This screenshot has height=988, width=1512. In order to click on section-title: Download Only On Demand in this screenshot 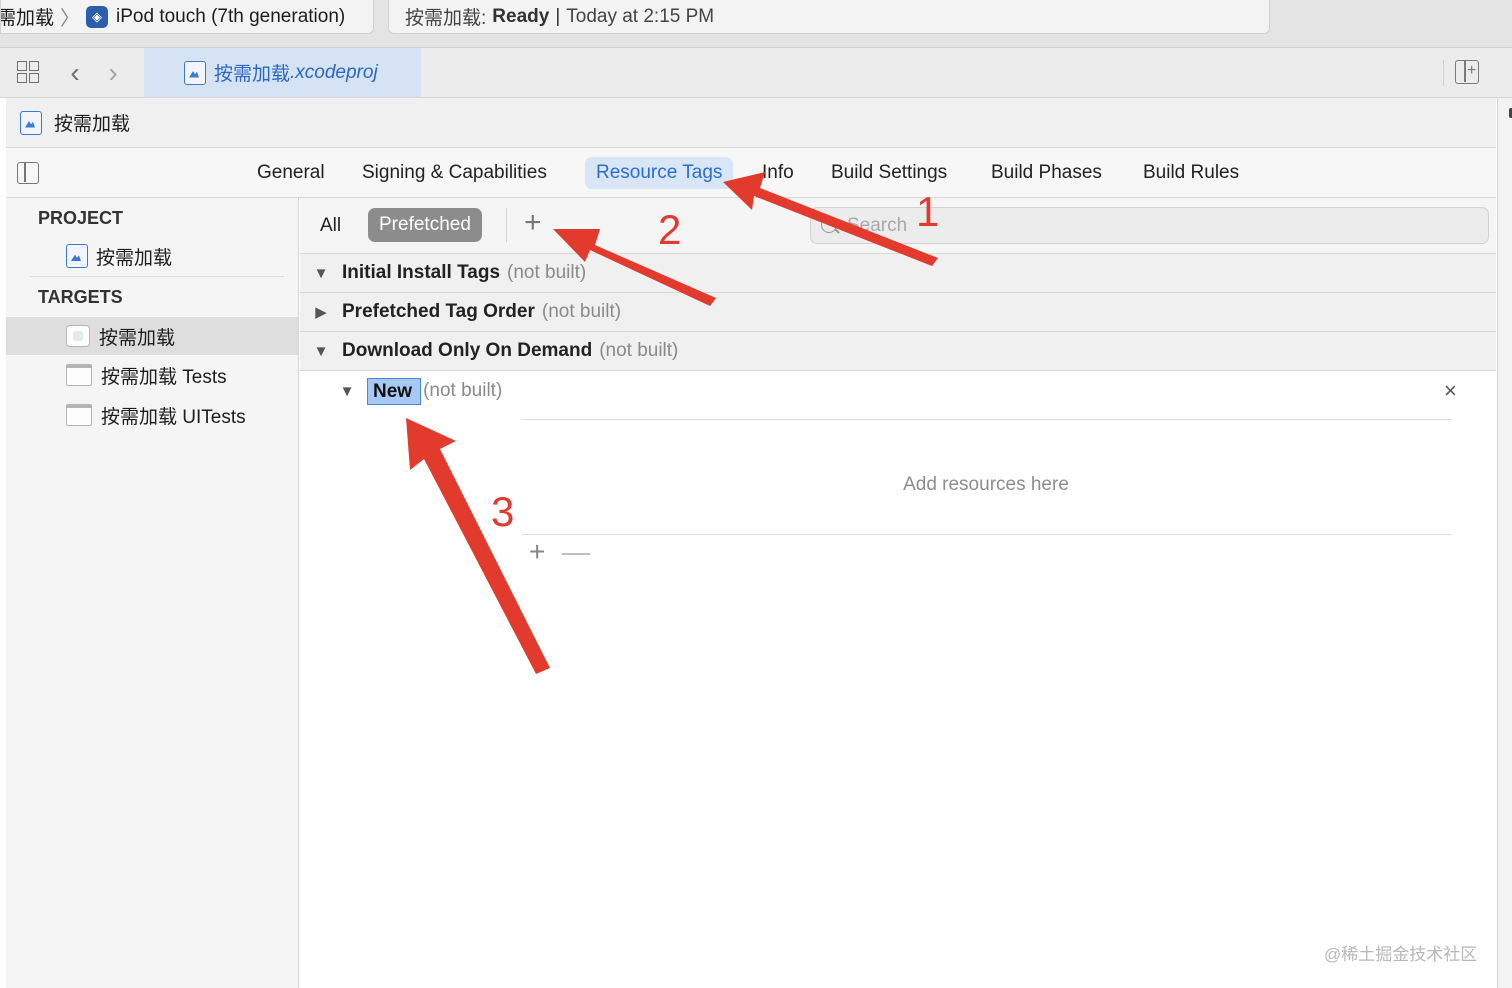, I will do `click(467, 350)`.